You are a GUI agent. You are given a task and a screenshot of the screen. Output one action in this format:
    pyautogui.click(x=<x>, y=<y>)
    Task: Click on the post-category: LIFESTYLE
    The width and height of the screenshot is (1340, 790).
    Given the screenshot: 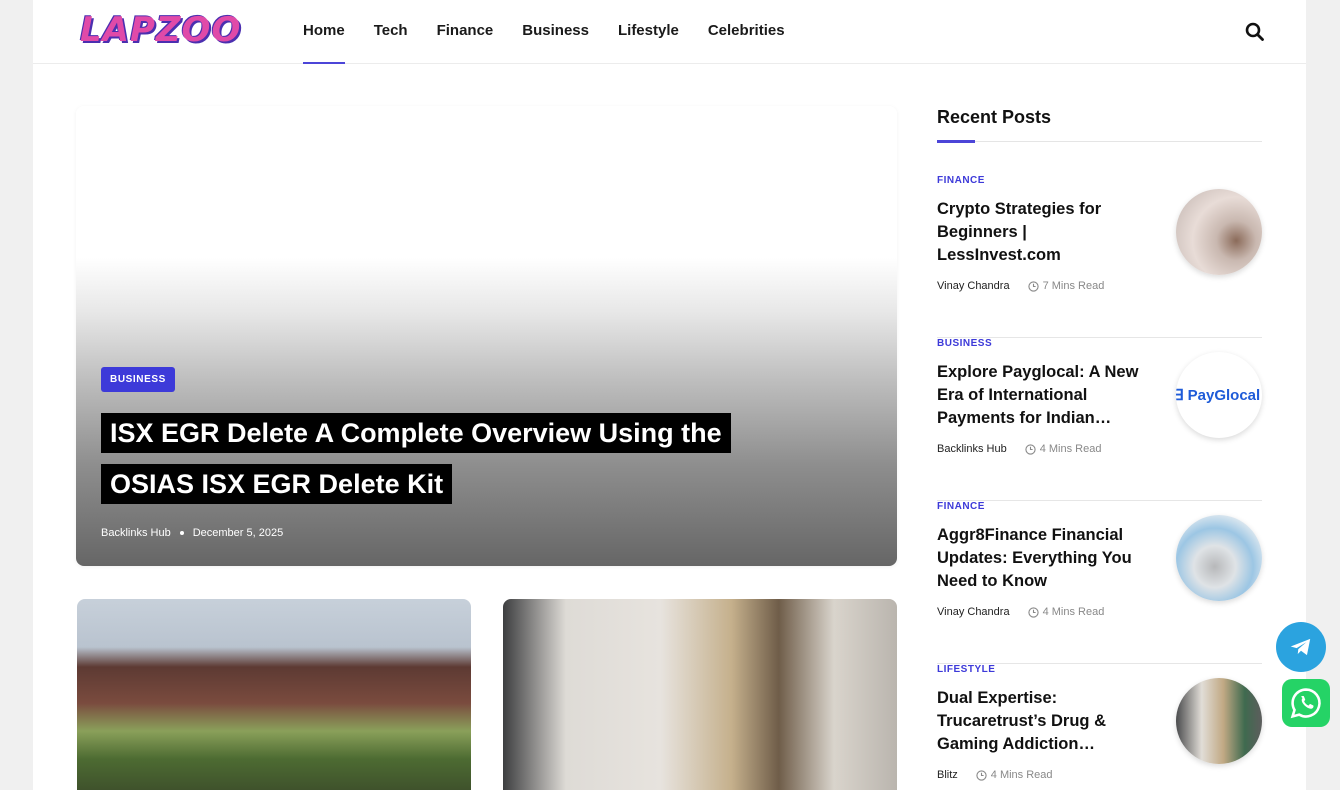 What is the action you would take?
    pyautogui.click(x=966, y=669)
    